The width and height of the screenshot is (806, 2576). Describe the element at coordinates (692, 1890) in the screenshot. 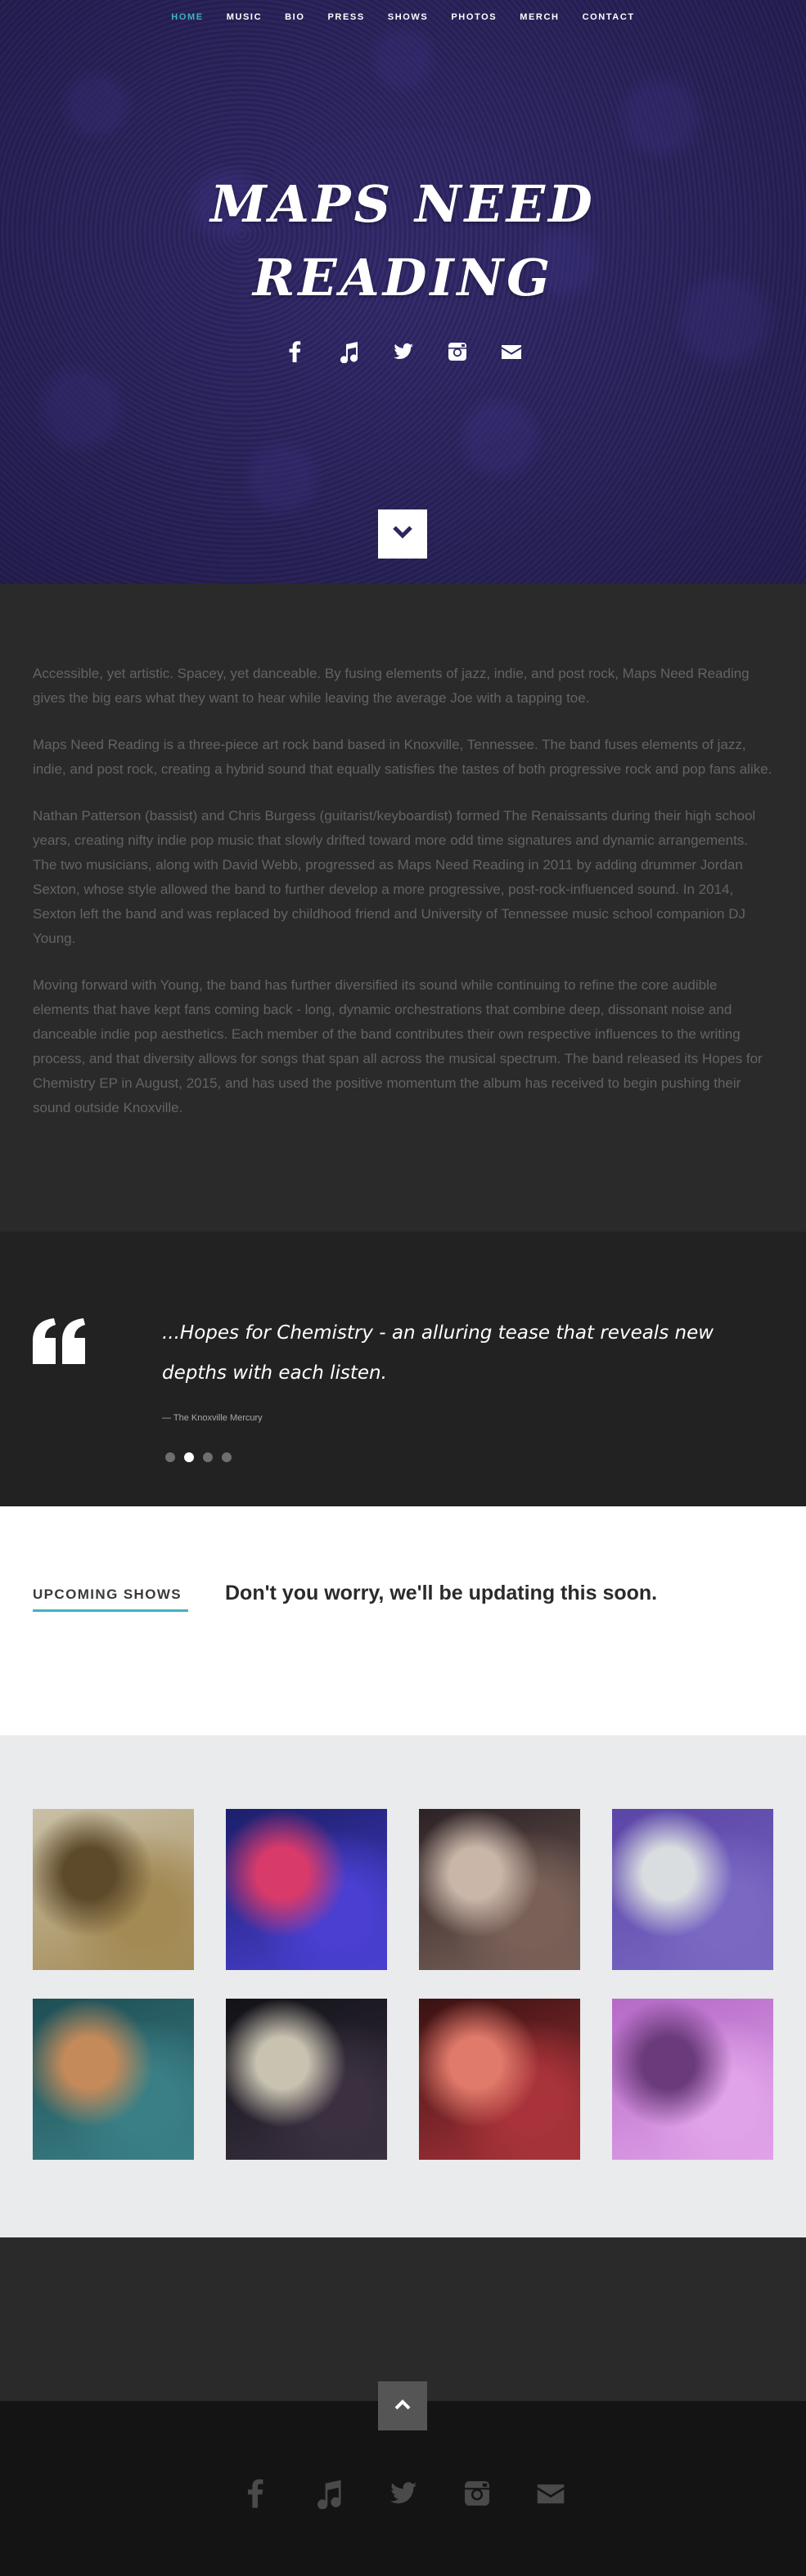

I see `merch-shirts-photo` at that location.